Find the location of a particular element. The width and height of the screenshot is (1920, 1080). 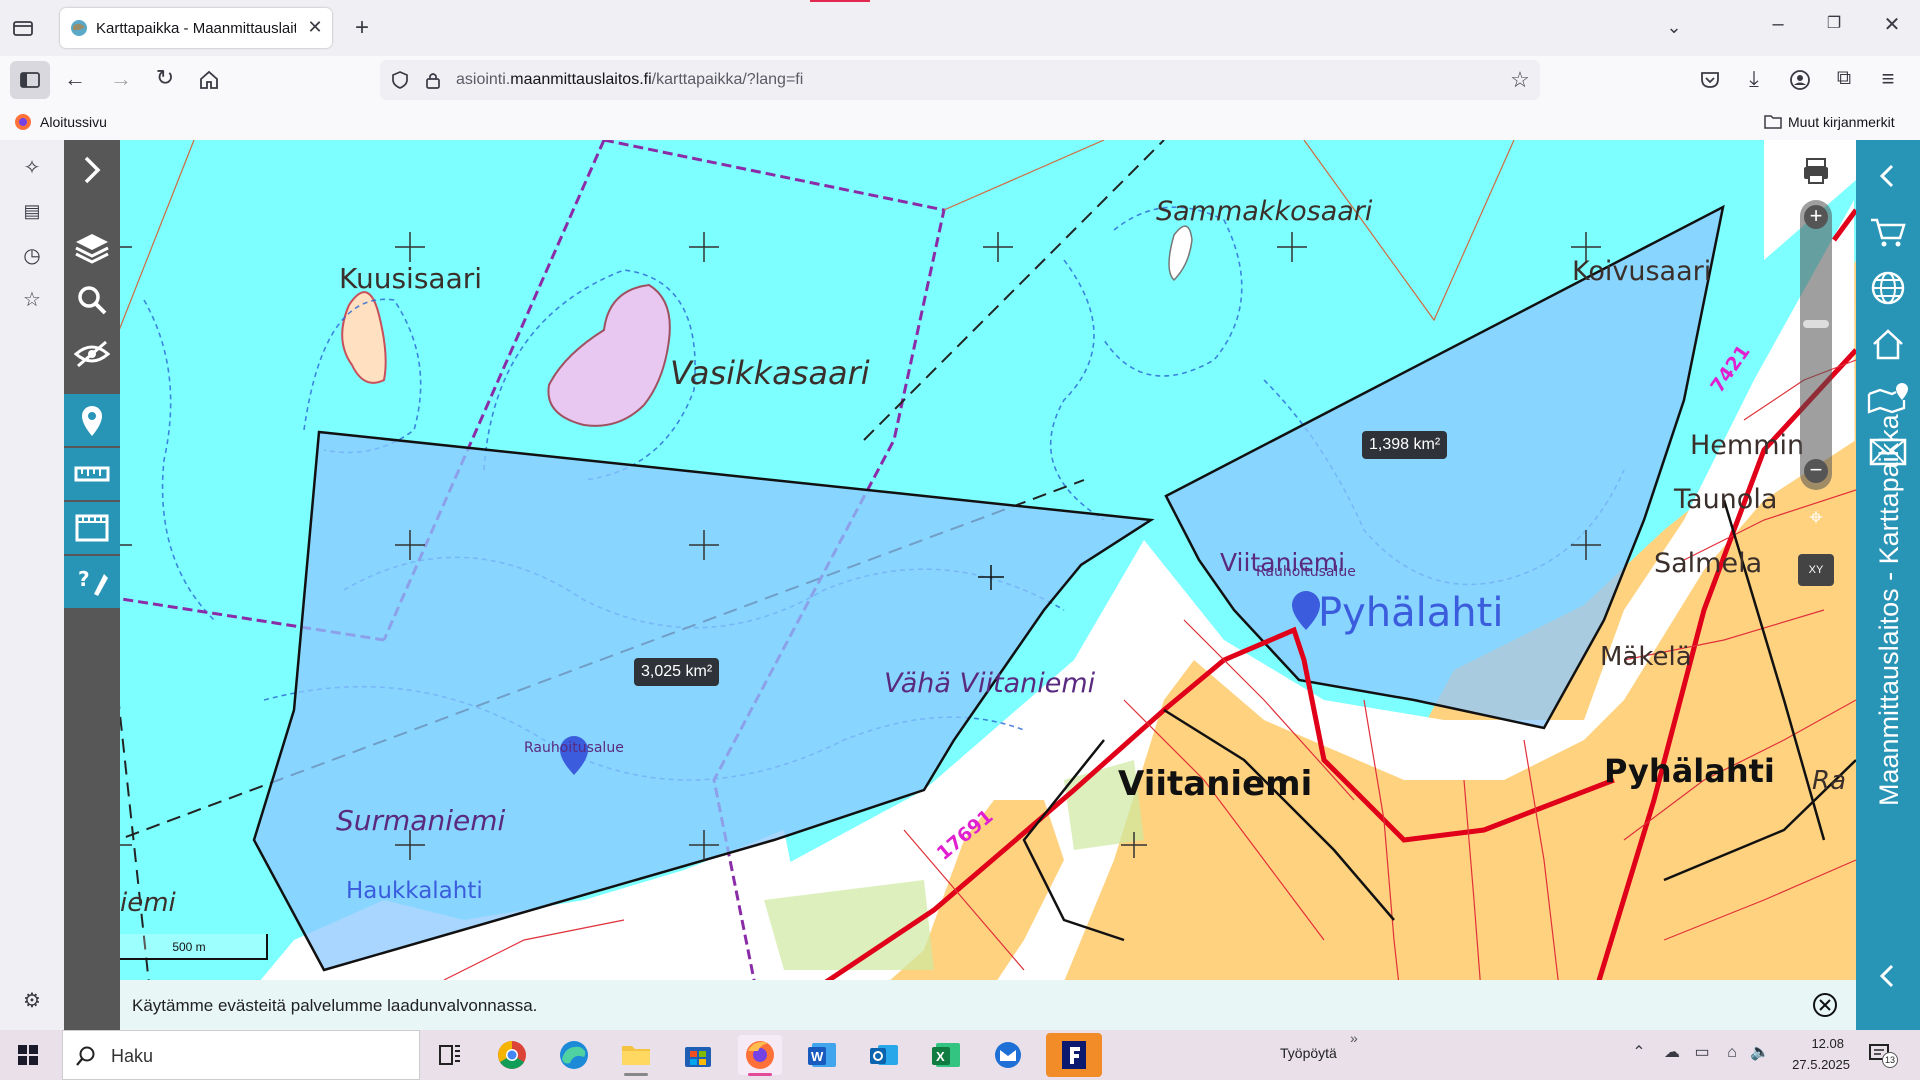

chevron-down-icon: ⌄ is located at coordinates (1674, 27).